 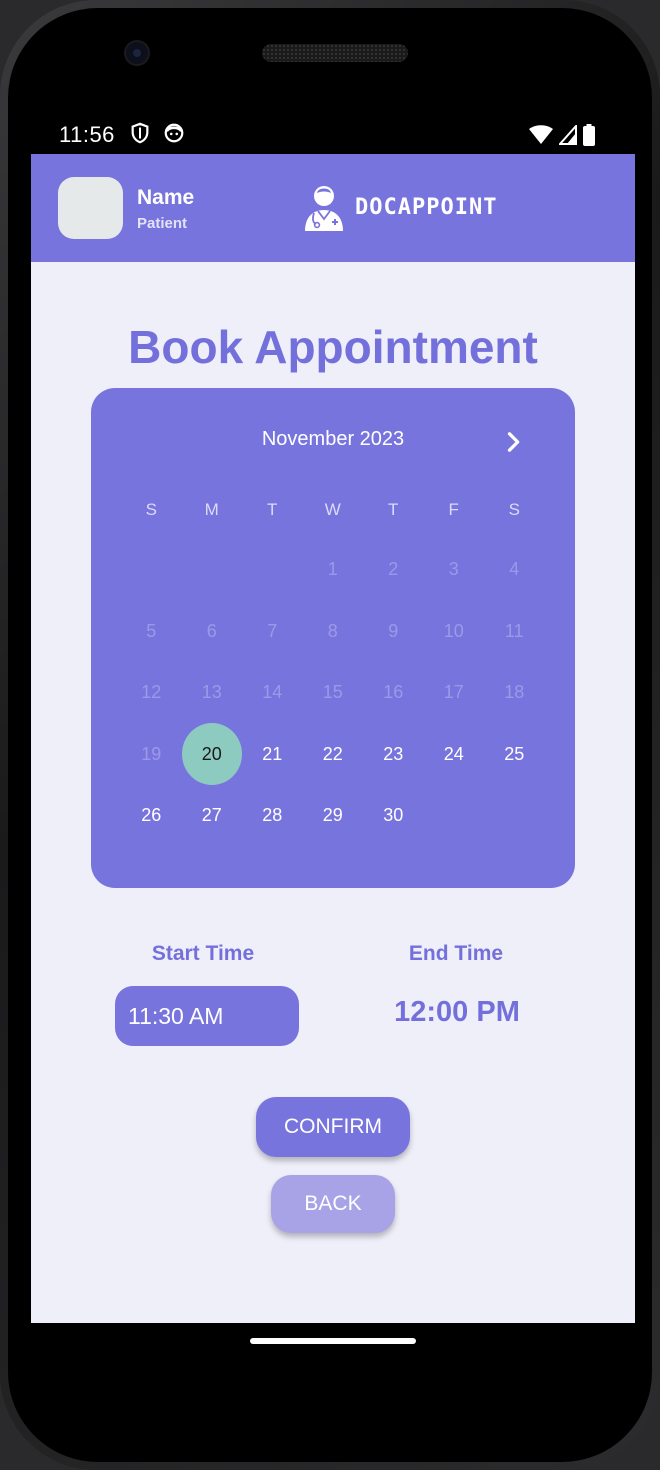 I want to click on calendar-day-label: 30, so click(x=393, y=815).